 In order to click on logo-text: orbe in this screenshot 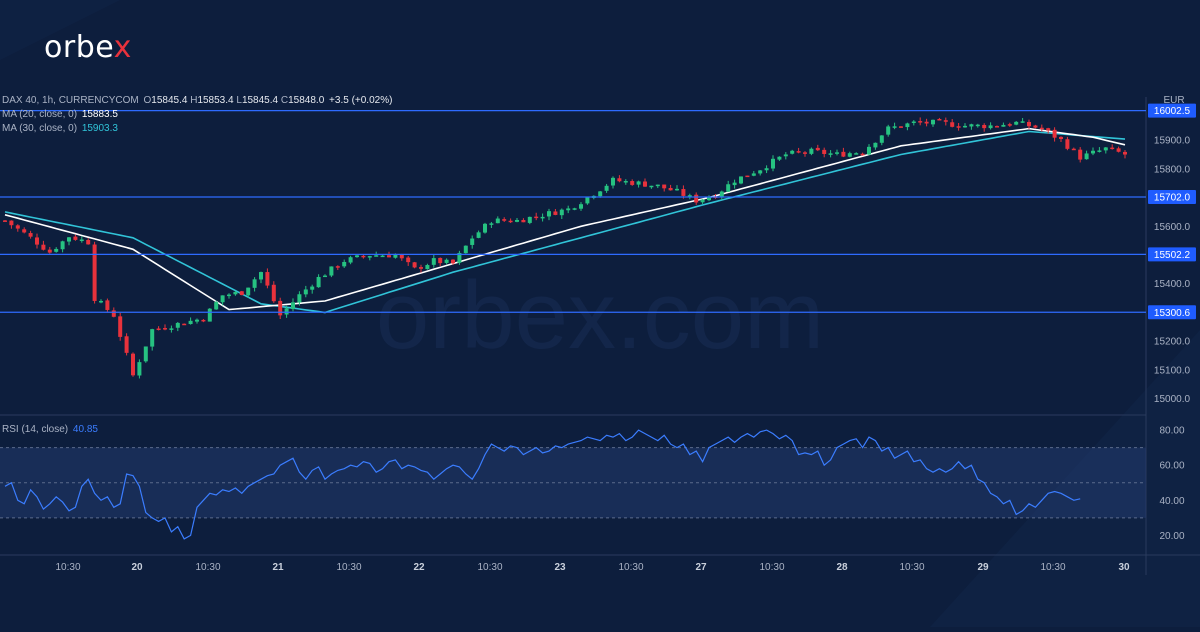, I will do `click(79, 47)`.